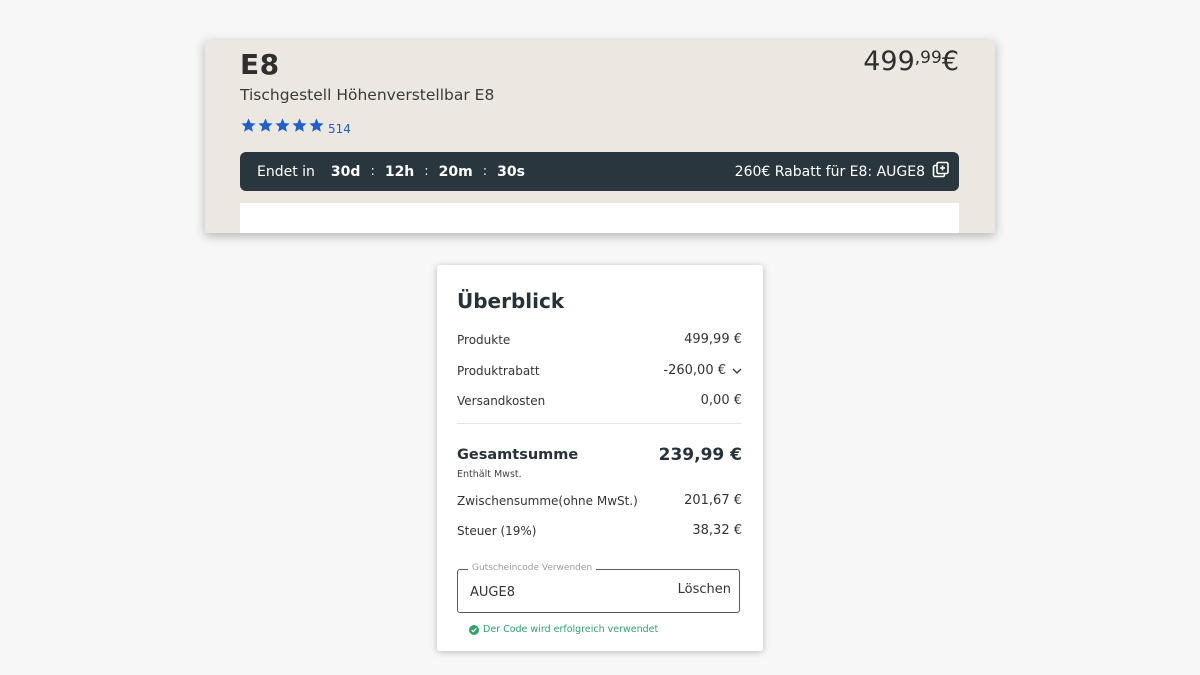  Describe the element at coordinates (928, 58) in the screenshot. I see `price-cents: ,99` at that location.